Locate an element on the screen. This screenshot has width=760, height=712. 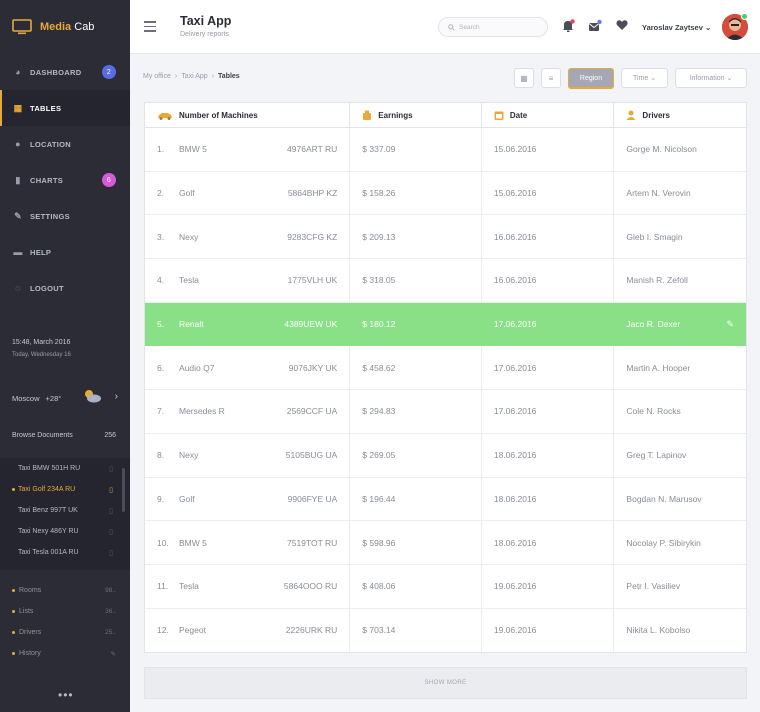
cell-machine: 7. Mersedes R 2569CCF UA is located at coordinates (248, 411).